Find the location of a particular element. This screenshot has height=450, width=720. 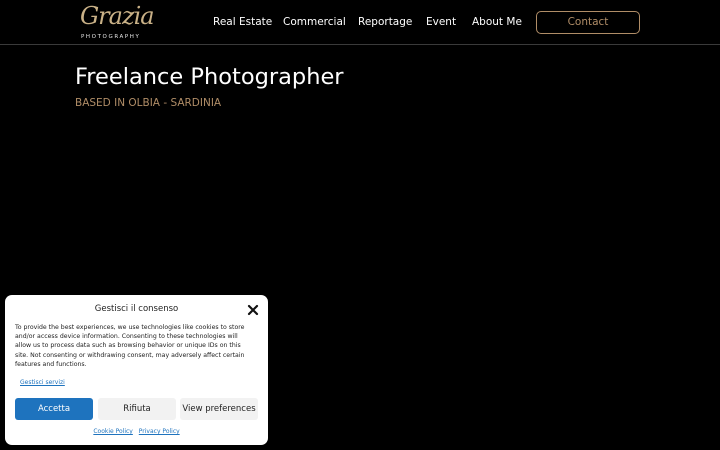

nav-real-estate: Real Estate is located at coordinates (242, 22).